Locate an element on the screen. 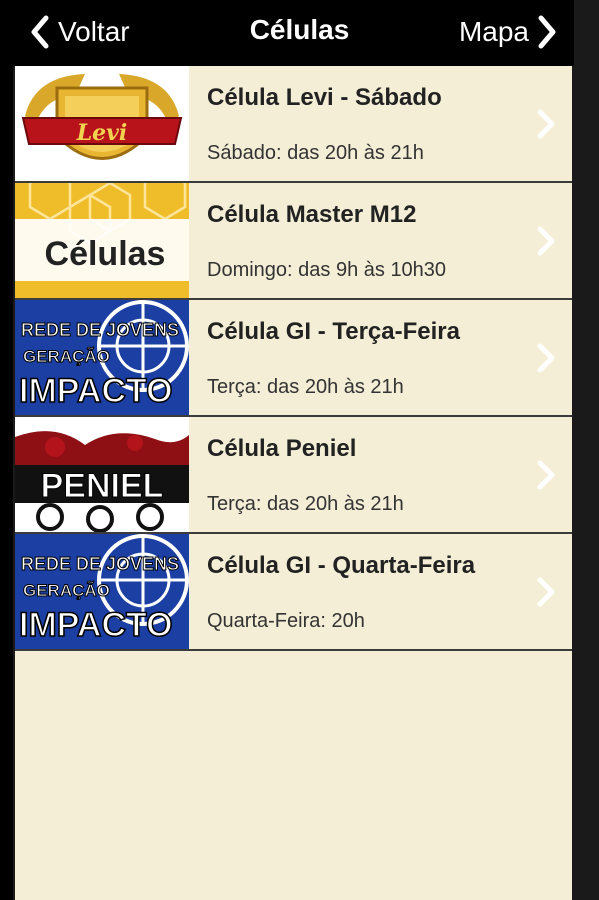  item-schedule: Domingo: das 9h às 10h30 is located at coordinates (327, 270).